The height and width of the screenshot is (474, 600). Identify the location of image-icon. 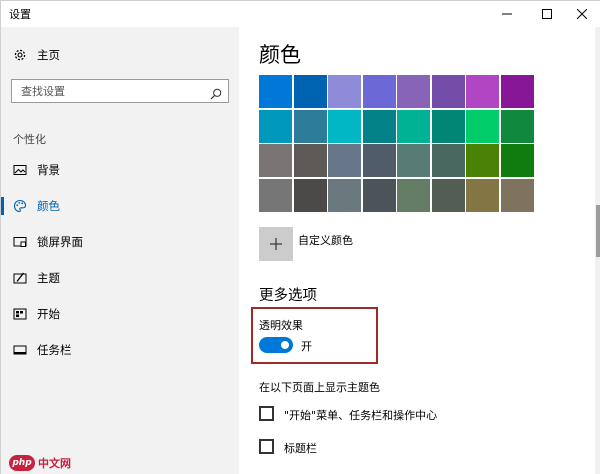
(20, 170).